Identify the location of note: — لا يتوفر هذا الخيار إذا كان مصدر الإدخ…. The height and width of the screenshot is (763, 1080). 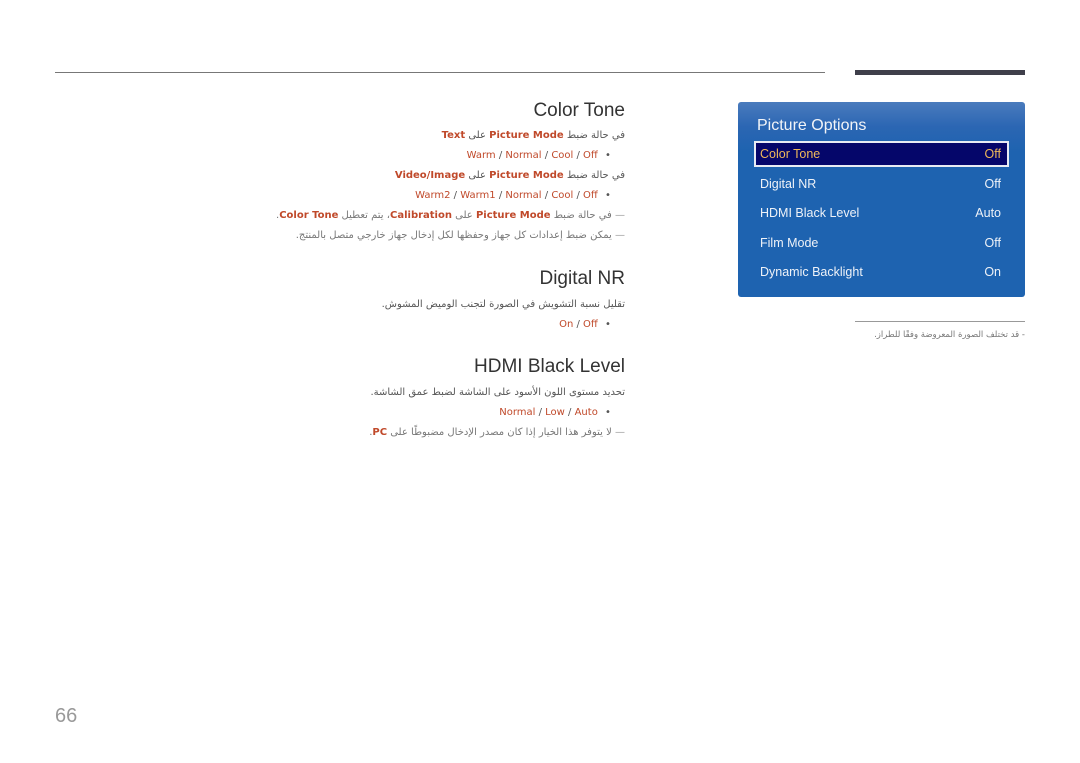
(457, 433).